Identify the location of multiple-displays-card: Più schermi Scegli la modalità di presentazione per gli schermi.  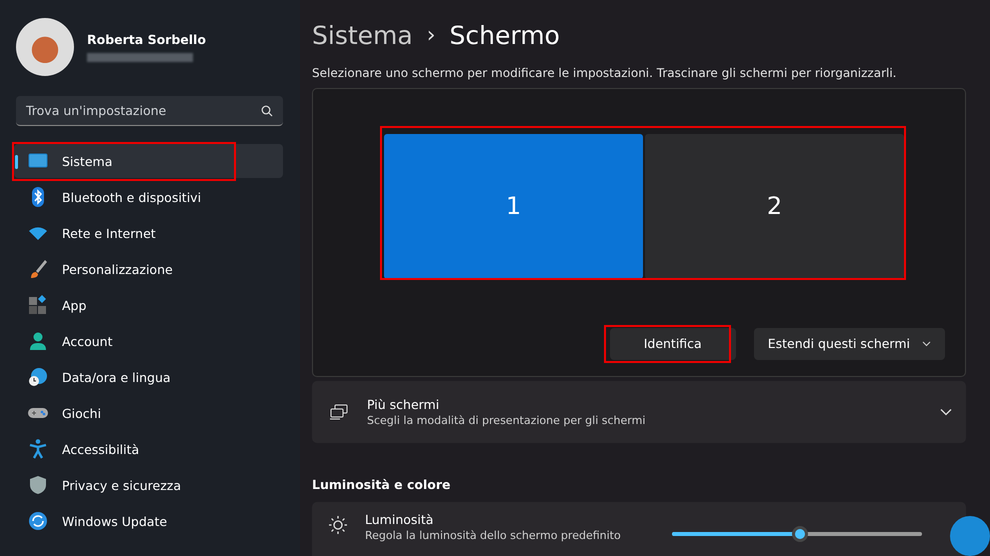
(639, 412).